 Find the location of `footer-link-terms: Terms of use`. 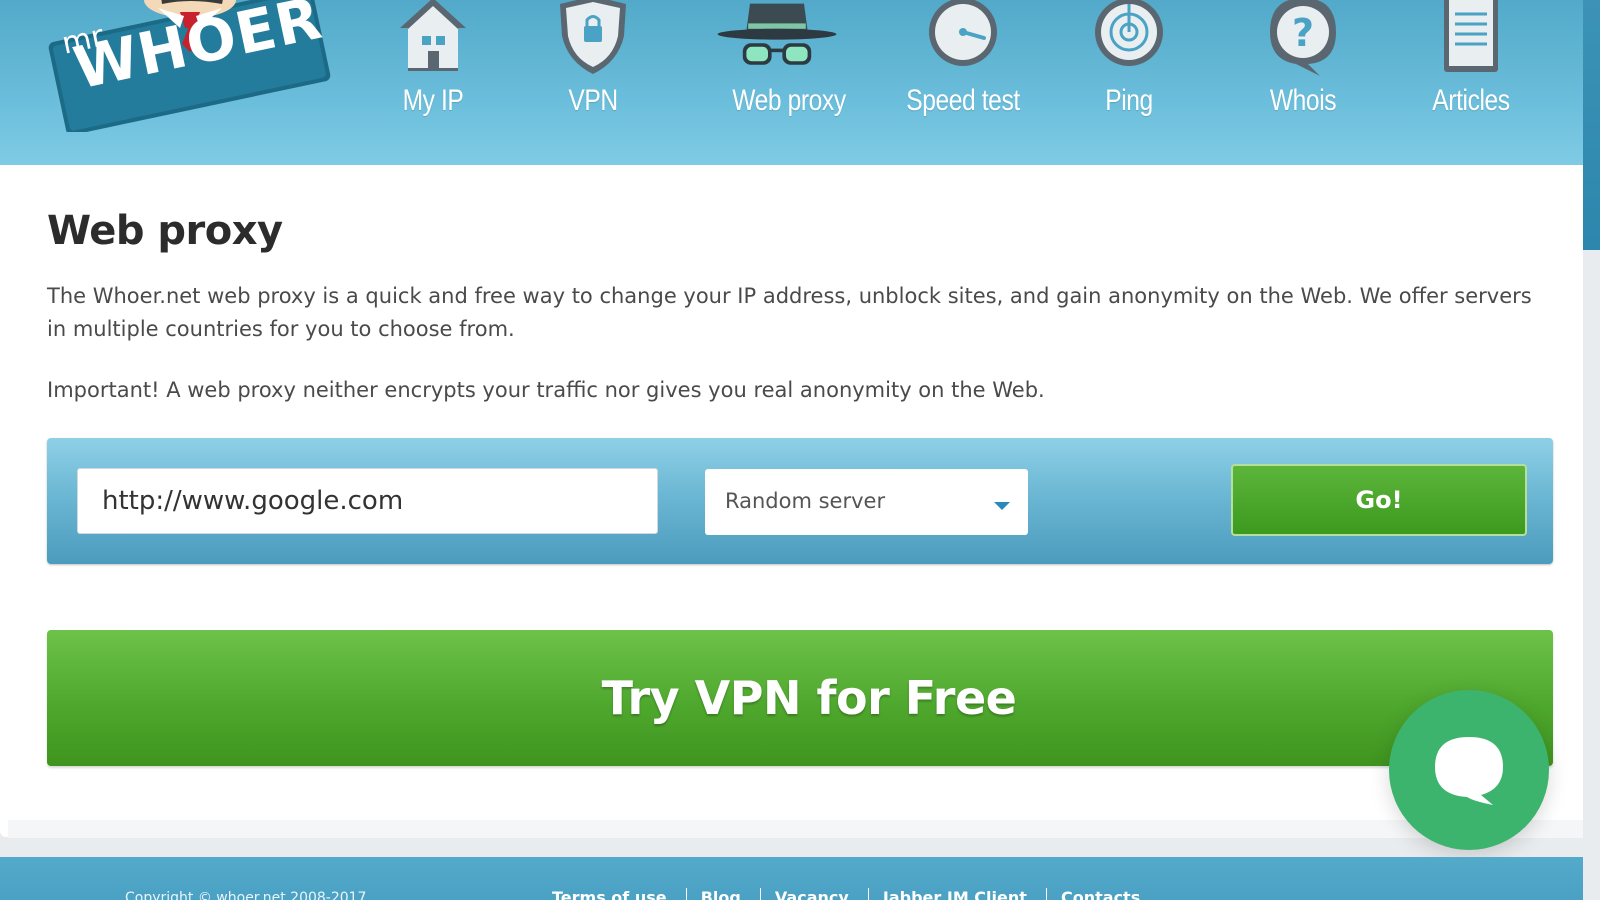

footer-link-terms: Terms of use is located at coordinates (616, 894).